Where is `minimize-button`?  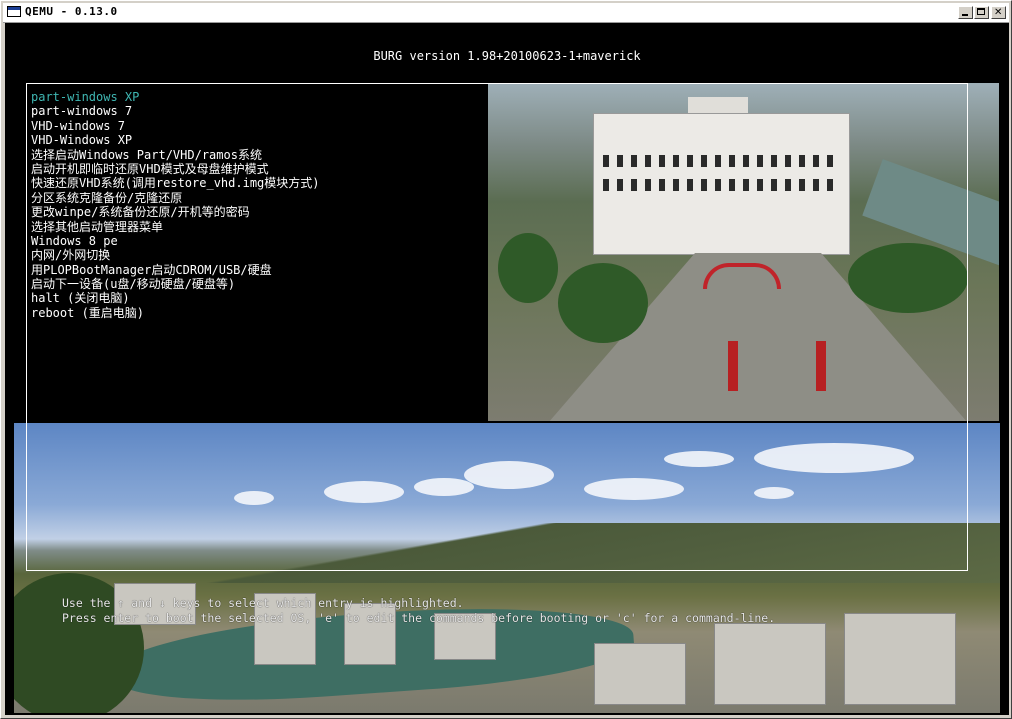 minimize-button is located at coordinates (965, 12).